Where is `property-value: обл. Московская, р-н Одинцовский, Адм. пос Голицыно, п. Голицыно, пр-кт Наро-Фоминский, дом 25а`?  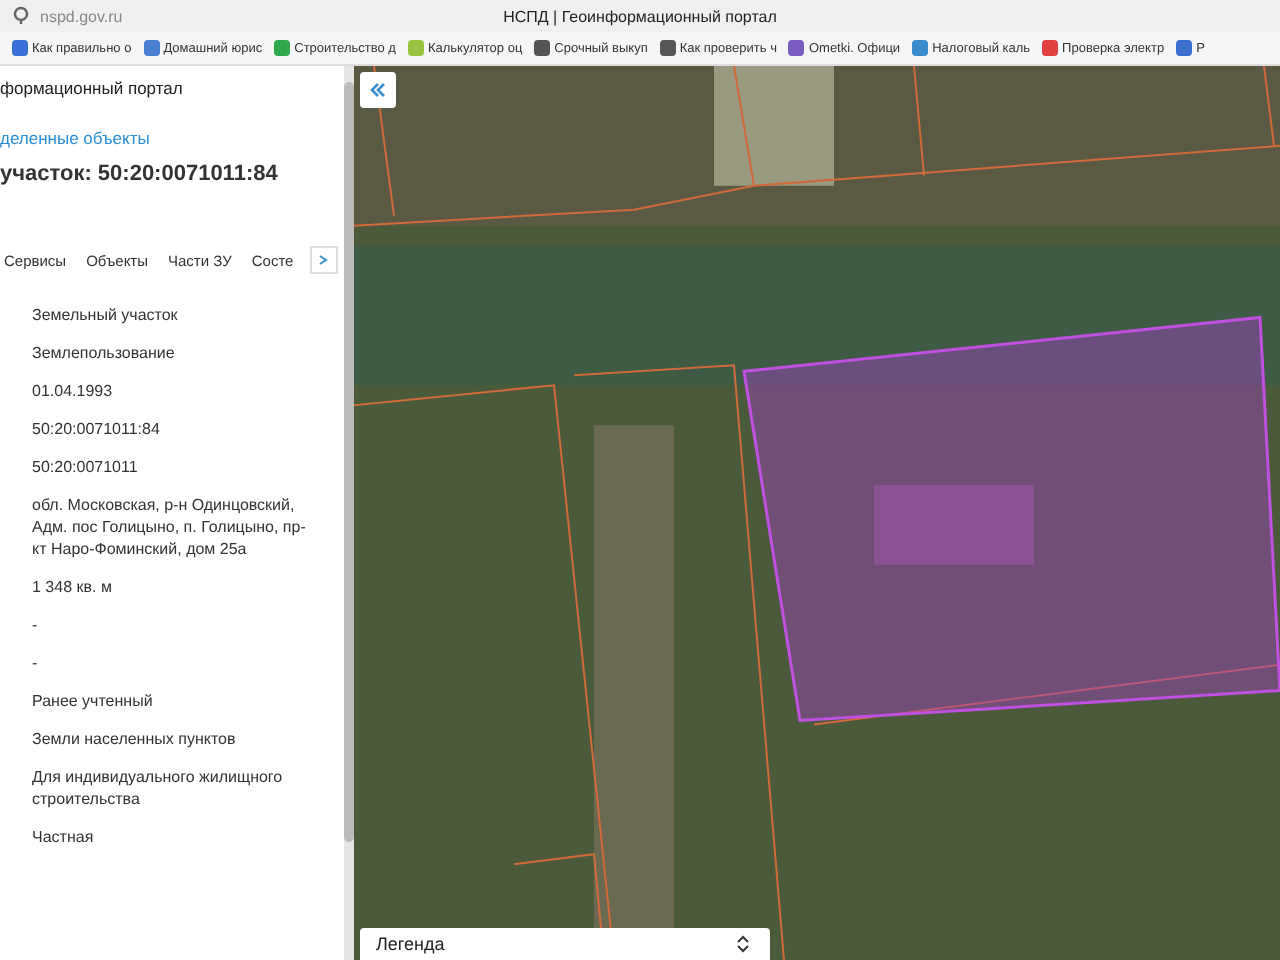
property-value: обл. Московская, р-н Одинцовский, Адм. пос Голицыно, п. Голицыно, пр-кт Наро-Фоминский, дом 25а is located at coordinates (170, 527).